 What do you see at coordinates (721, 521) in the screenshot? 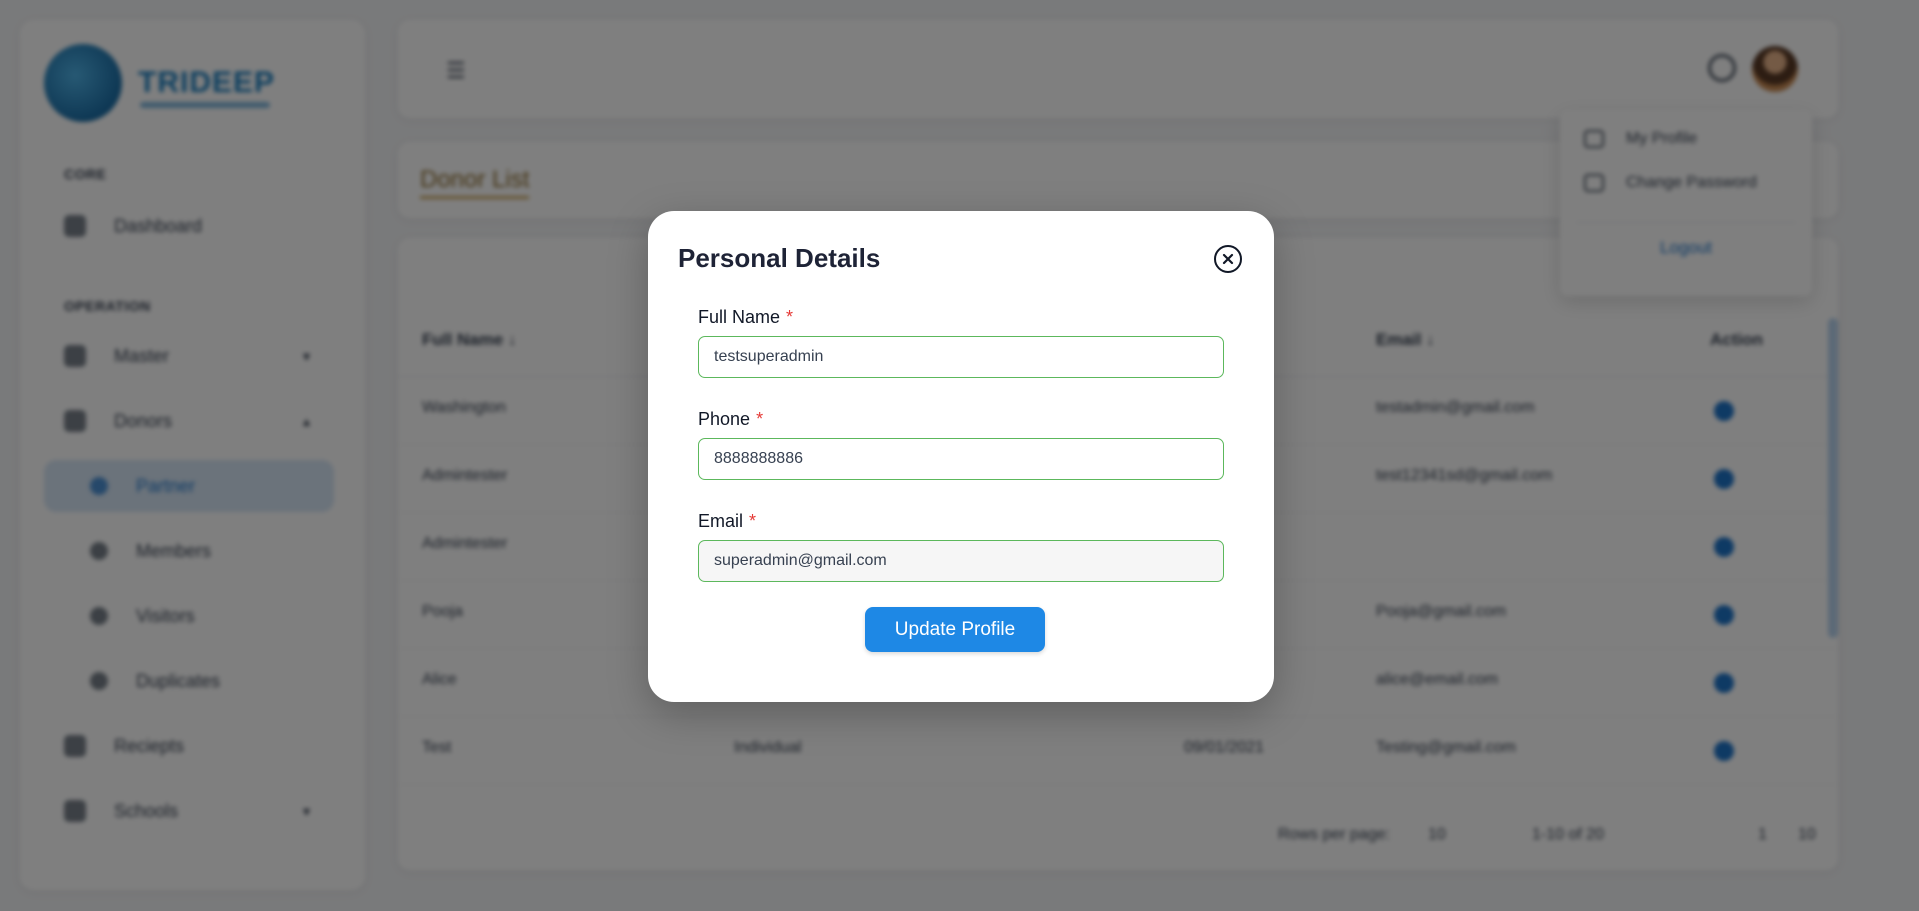
I see `email-label-text: Email` at bounding box center [721, 521].